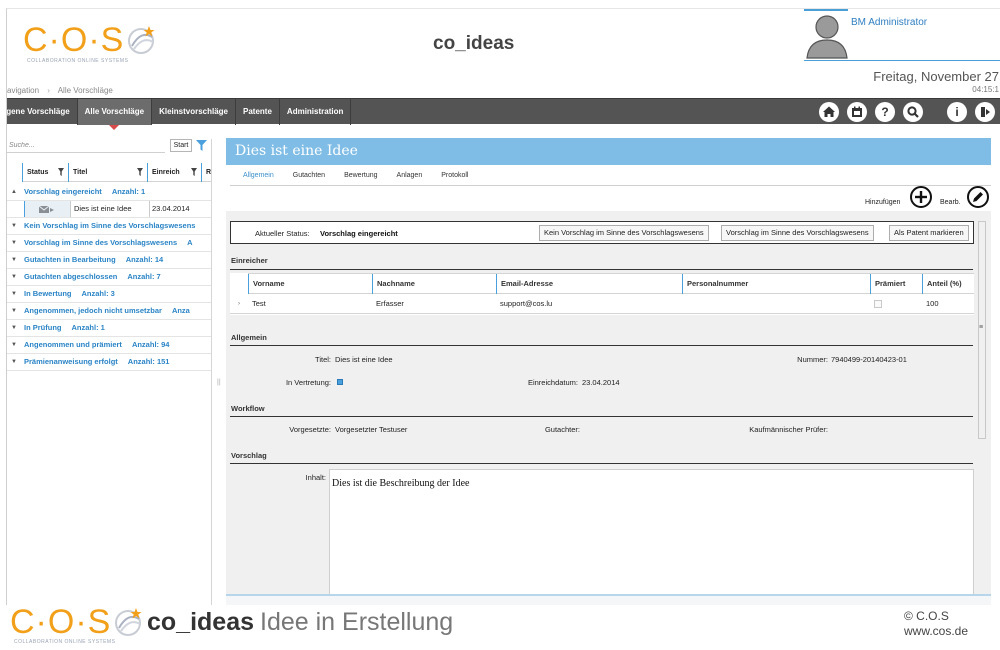  I want to click on nav-tab-kleinstvorschlaege: Kleinstvorschläge, so click(194, 112).